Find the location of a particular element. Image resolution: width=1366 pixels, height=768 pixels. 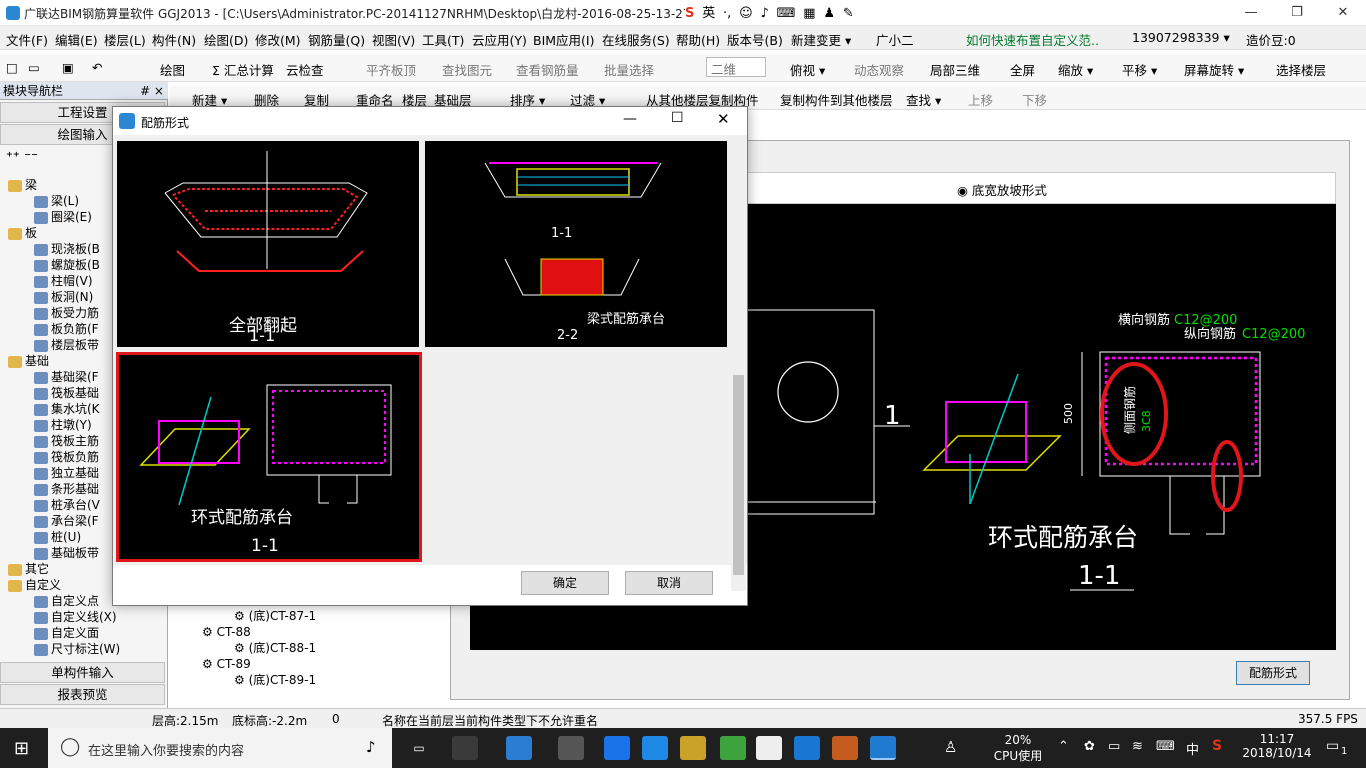

menu-floor: 楼层(L) is located at coordinates (125, 39).